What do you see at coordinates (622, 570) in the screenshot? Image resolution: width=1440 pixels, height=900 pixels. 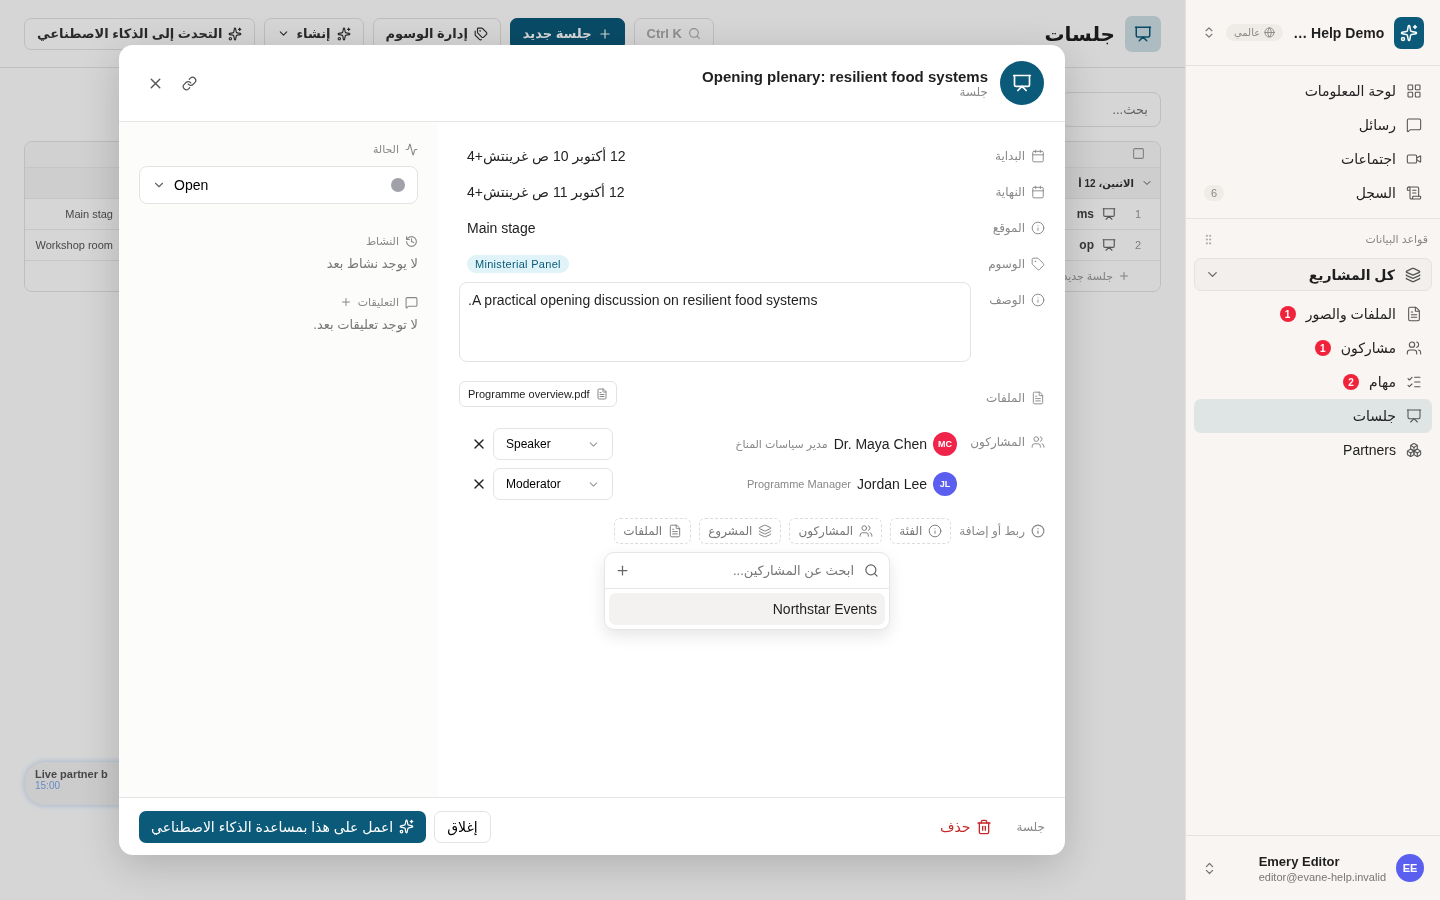 I see `add-icon` at bounding box center [622, 570].